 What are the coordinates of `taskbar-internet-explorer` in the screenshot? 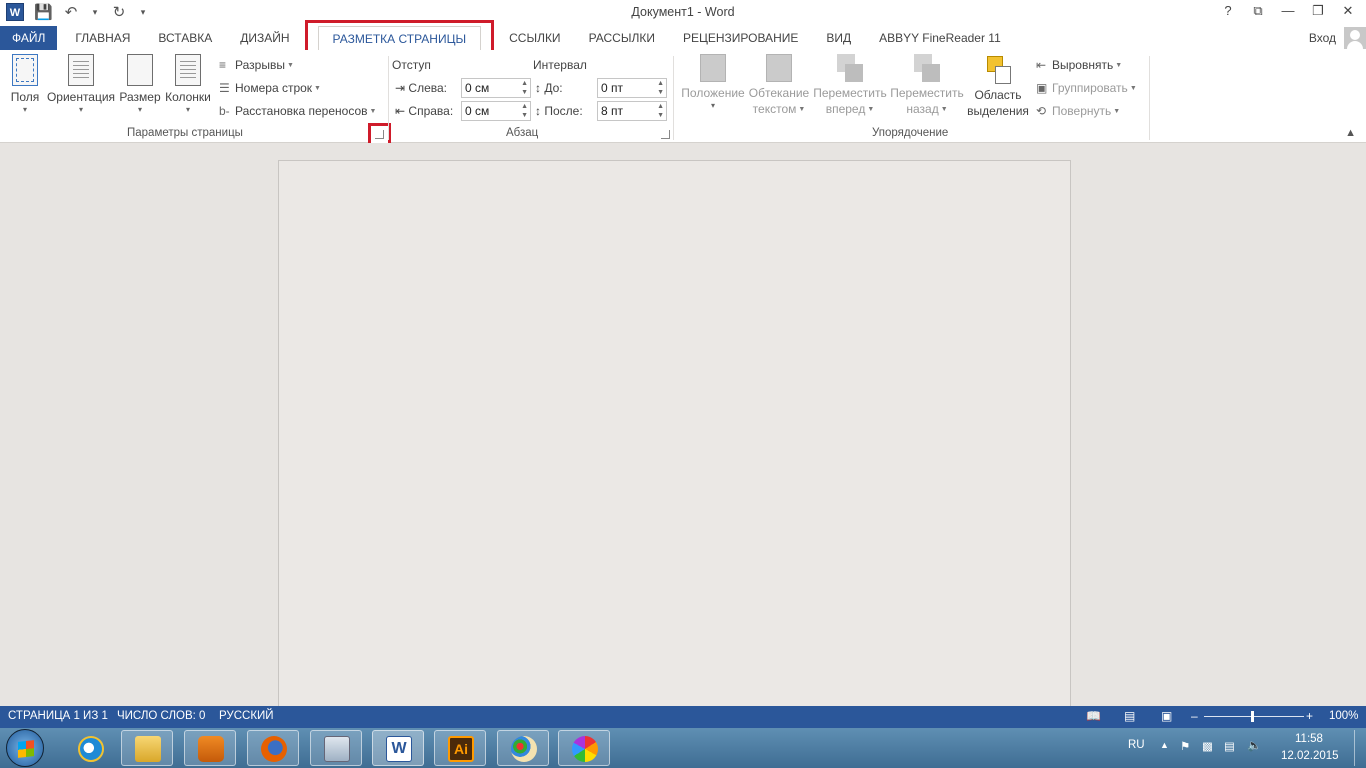 It's located at (90, 748).